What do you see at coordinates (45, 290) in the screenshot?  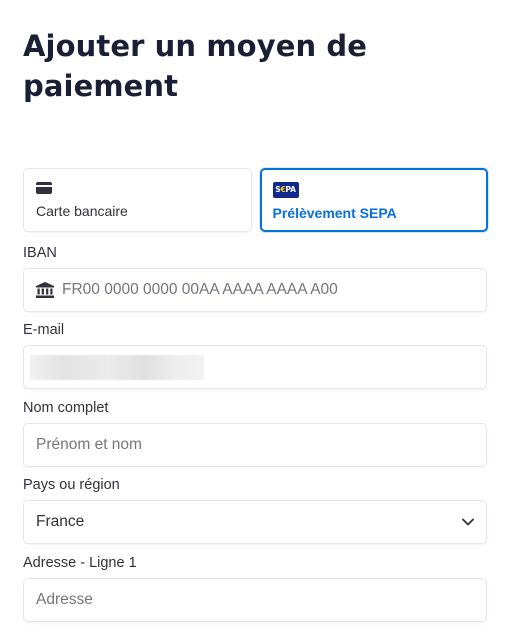 I see `bank-icon` at bounding box center [45, 290].